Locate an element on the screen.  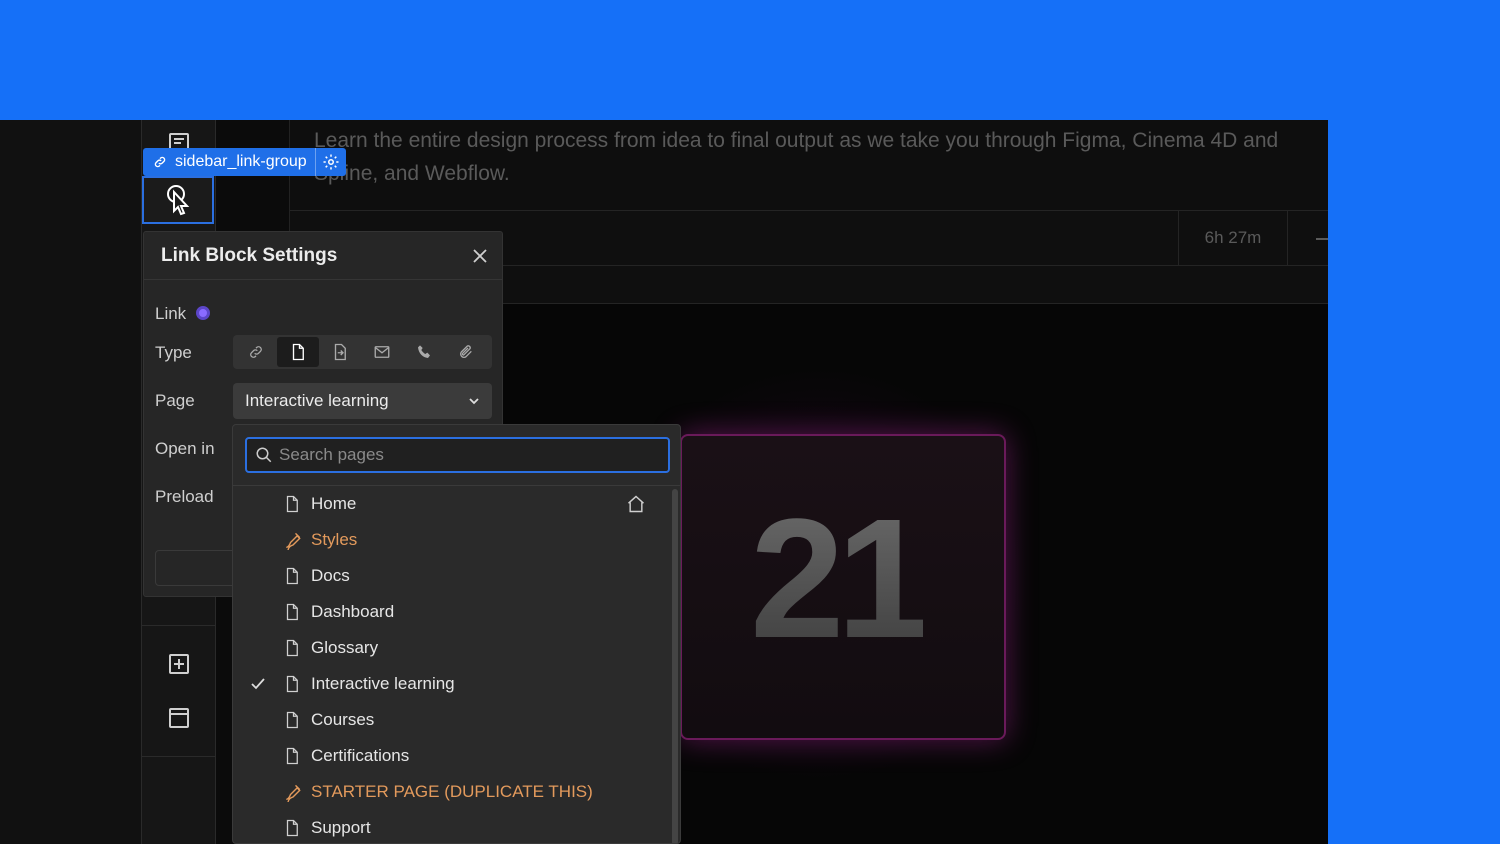
phone-icon is located at coordinates (424, 351).